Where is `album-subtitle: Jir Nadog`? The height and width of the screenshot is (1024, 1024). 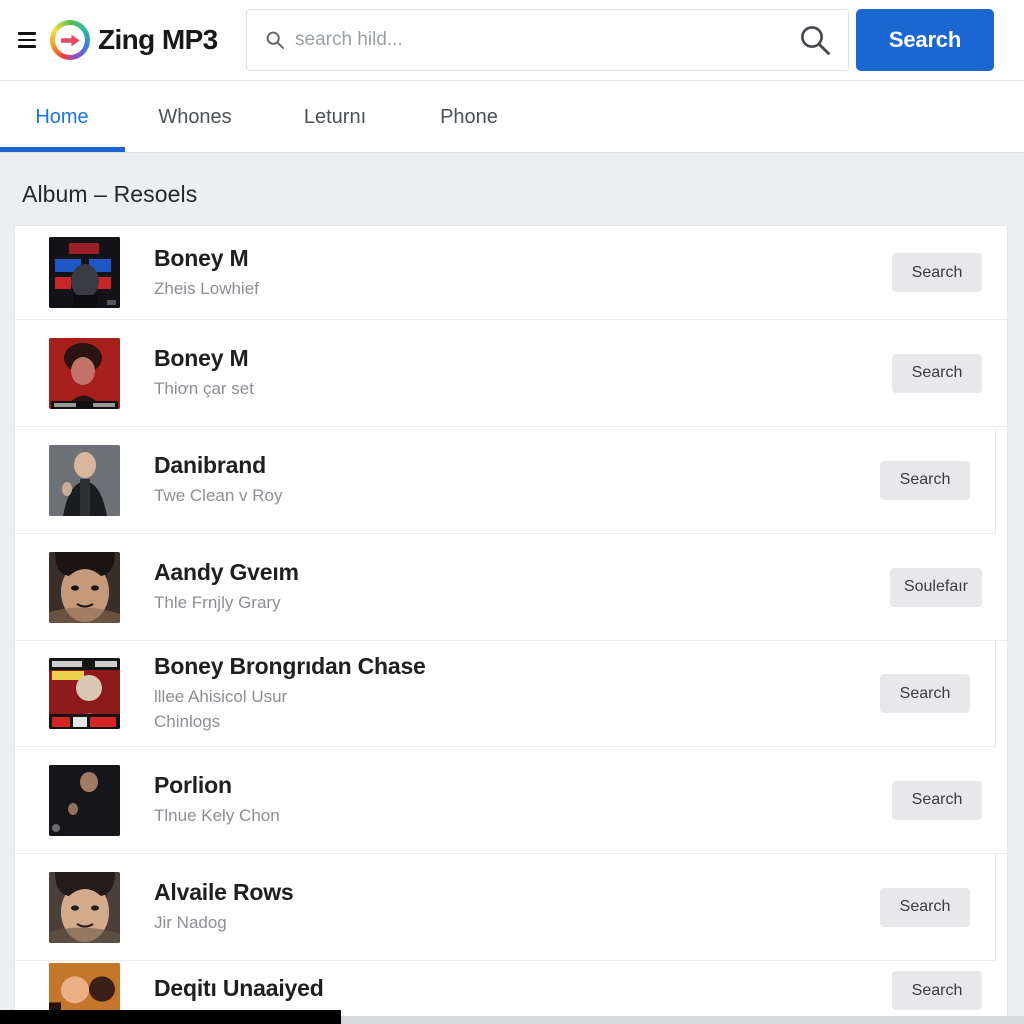 album-subtitle: Jir Nadog is located at coordinates (190, 923).